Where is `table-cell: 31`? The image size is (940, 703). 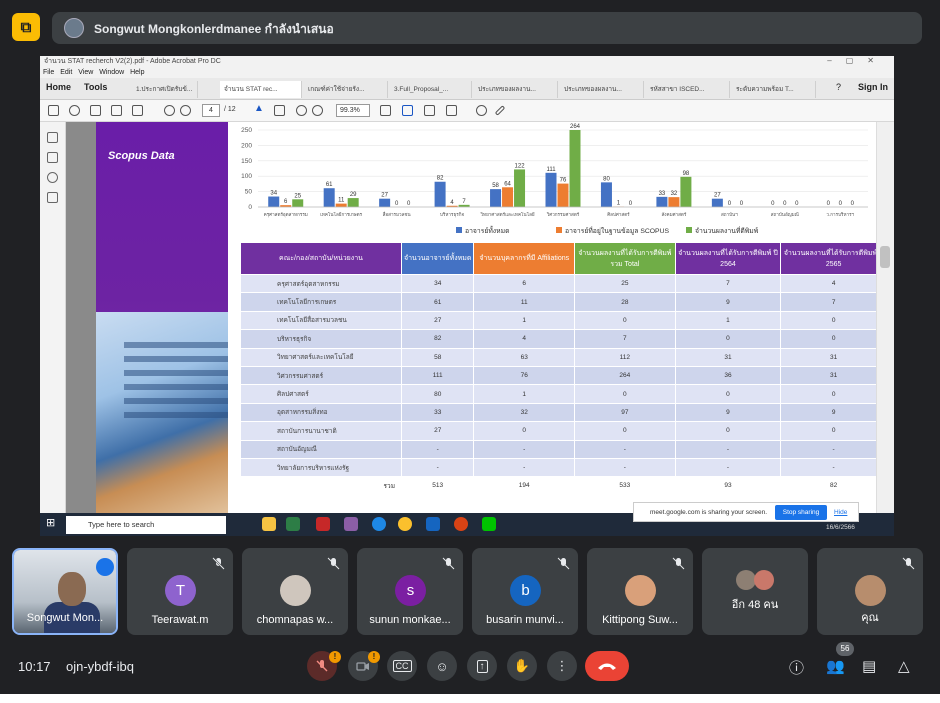 table-cell: 31 is located at coordinates (728, 357).